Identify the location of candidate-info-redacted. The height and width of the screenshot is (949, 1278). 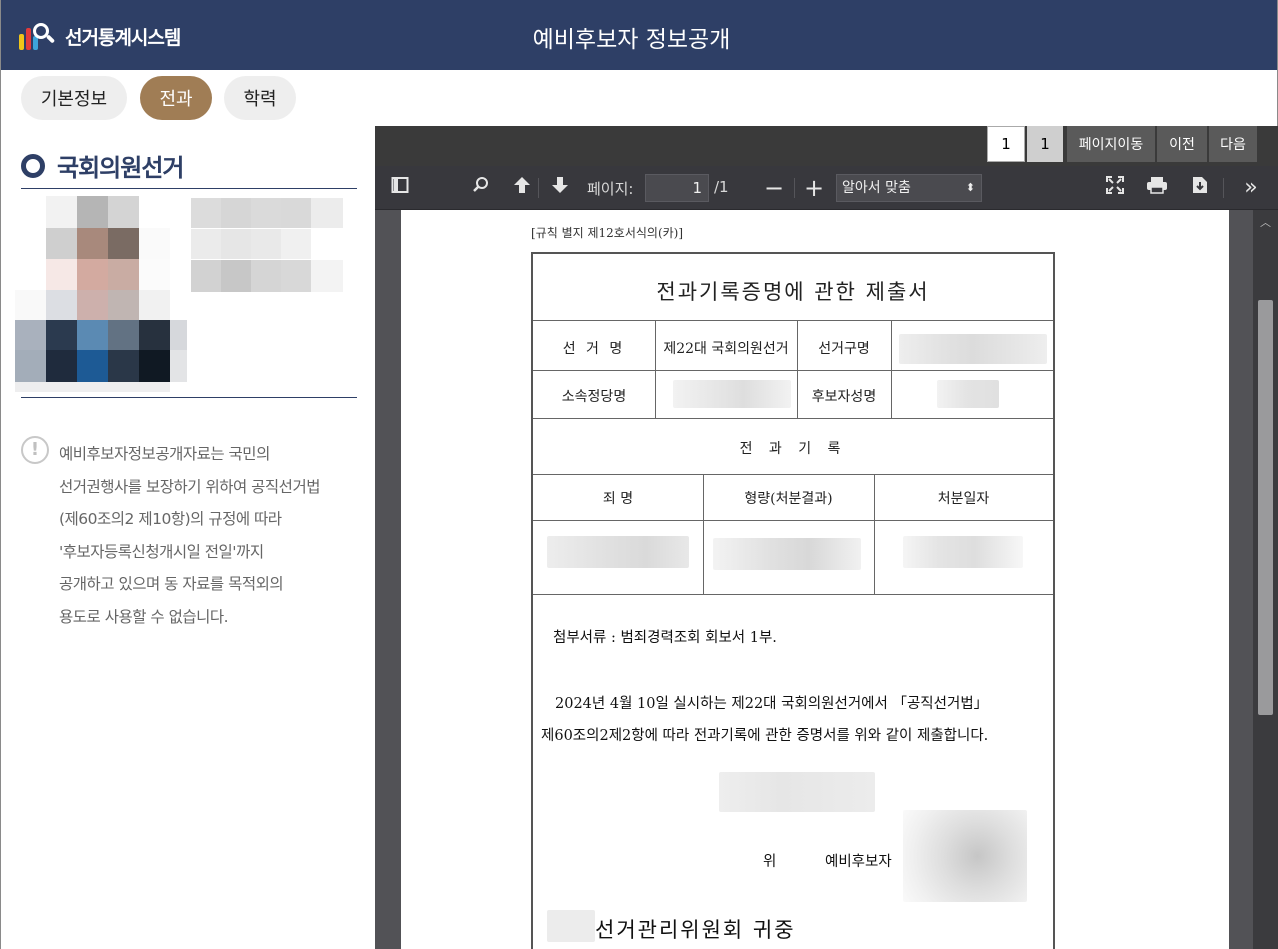
(267, 246).